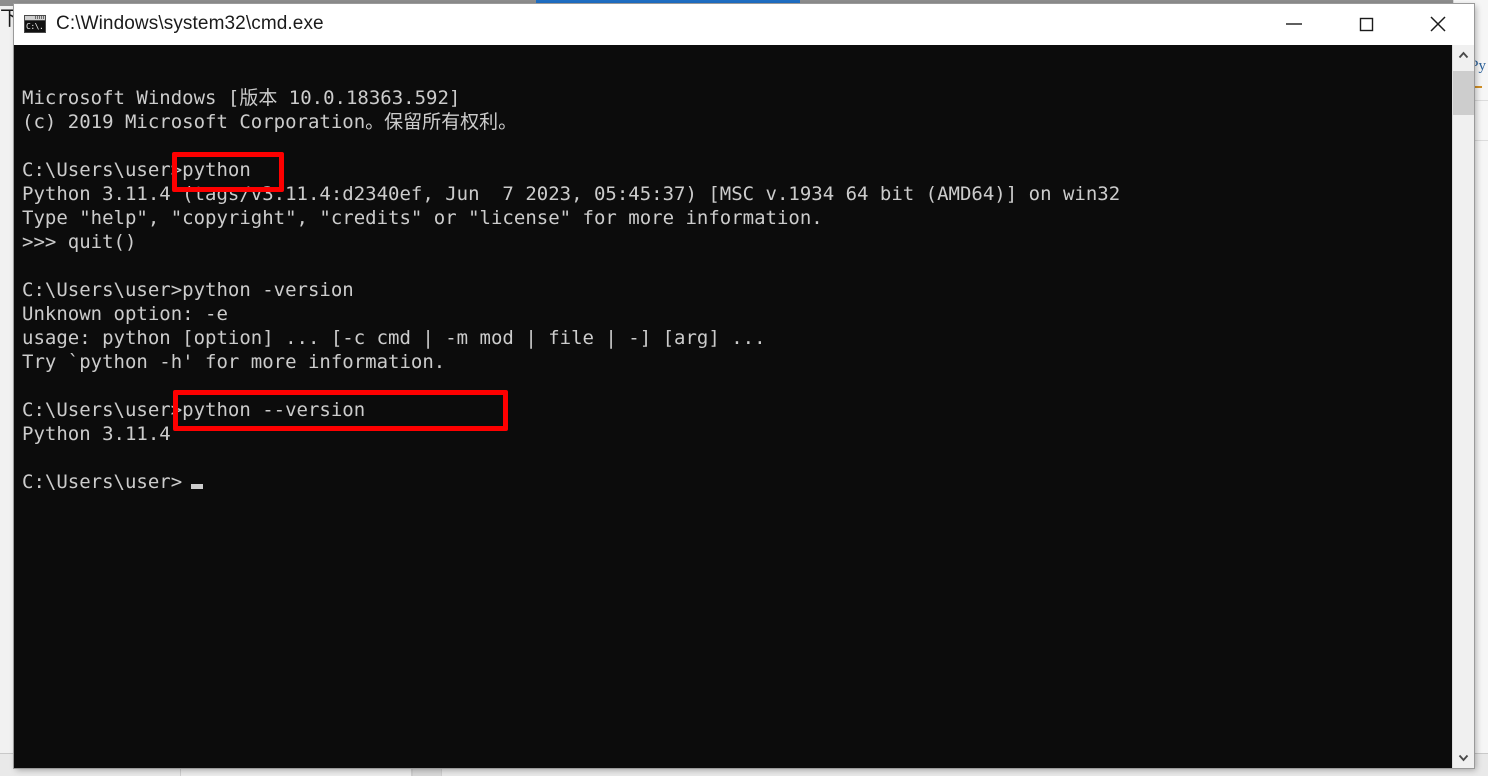 The height and width of the screenshot is (776, 1488). I want to click on minimize-icon, so click(1294, 24).